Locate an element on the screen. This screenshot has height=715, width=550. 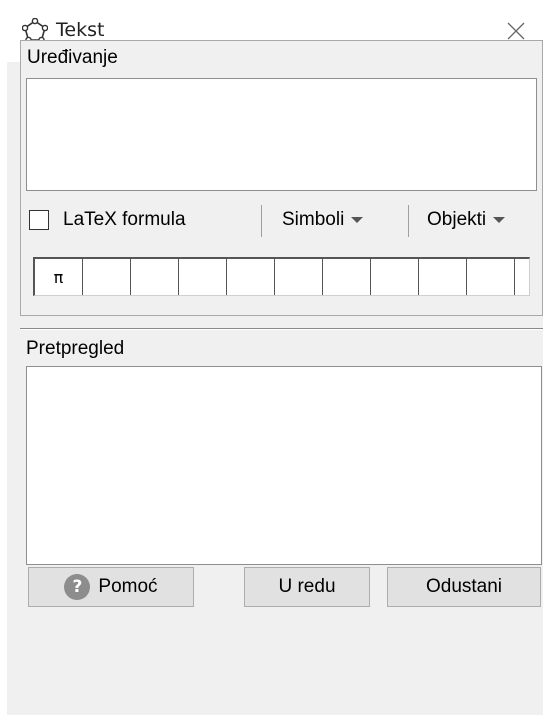
text-edit-area is located at coordinates (281, 134).